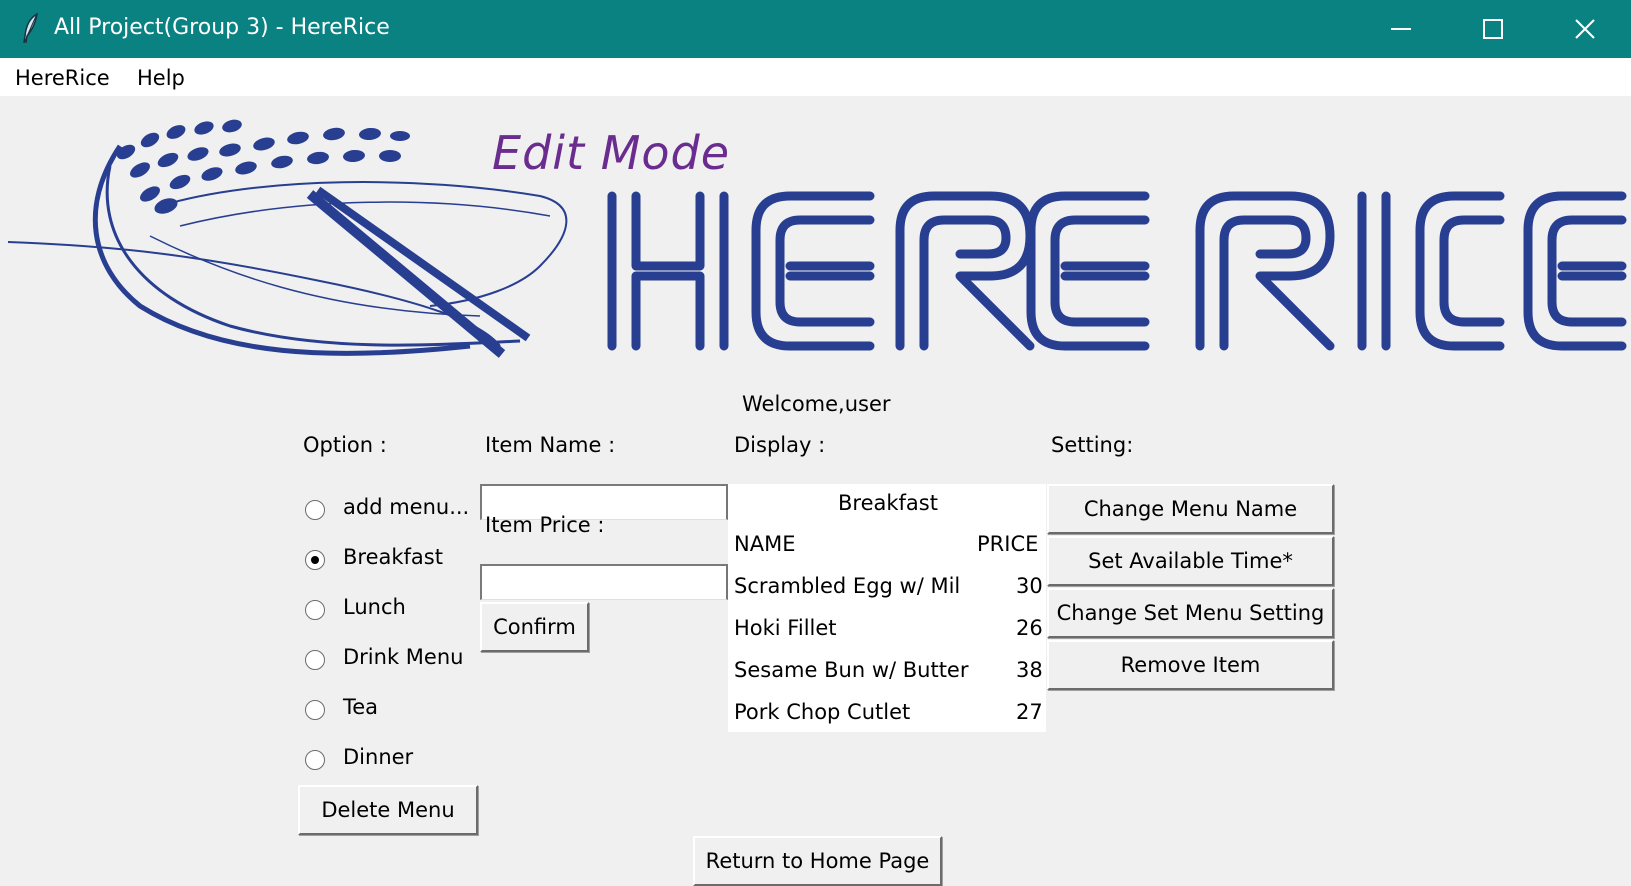 This screenshot has height=886, width=1631. I want to click on item-name: Pork Chop Cutlet, so click(822, 712).